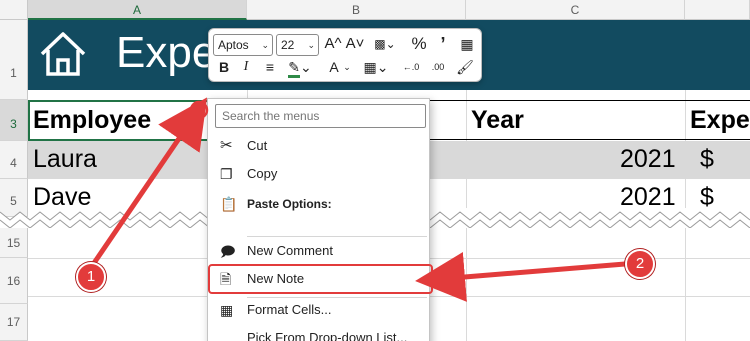 The width and height of the screenshot is (750, 341). I want to click on annotation-badge-1: 1, so click(91, 277).